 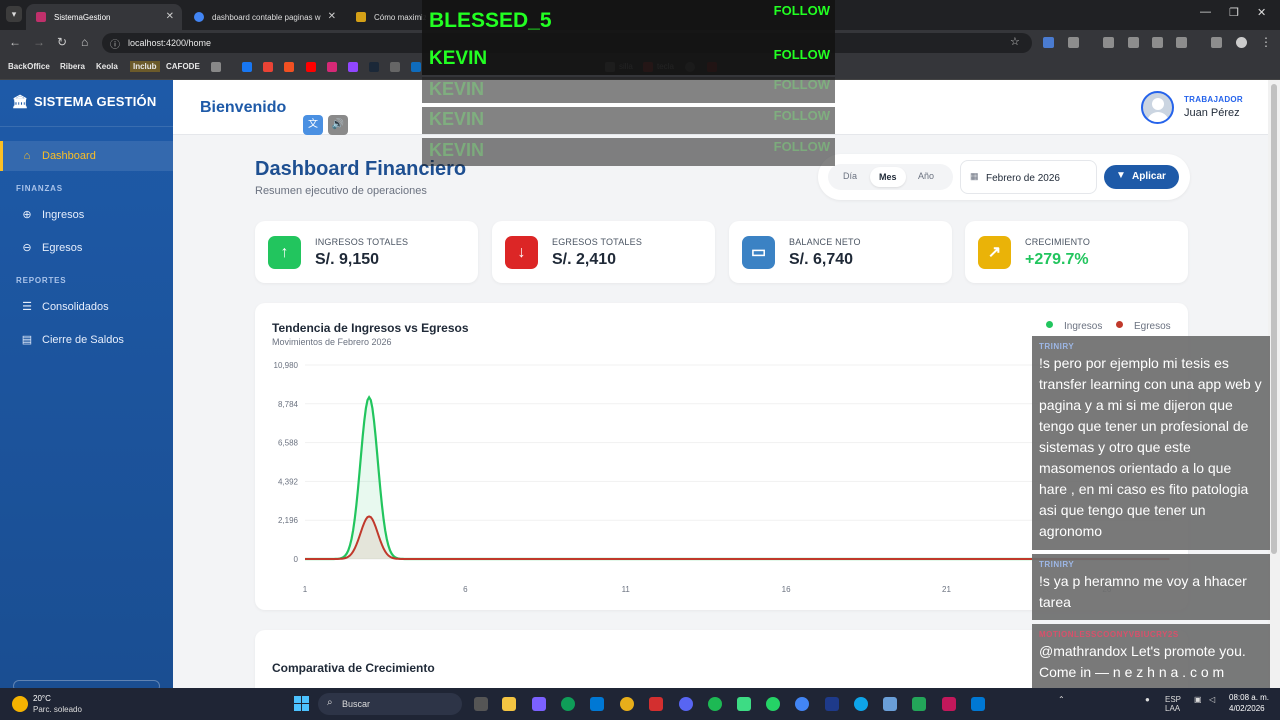 I want to click on sidebar-item-cierre: ▤ Cierre de Saldos, so click(x=86, y=340).